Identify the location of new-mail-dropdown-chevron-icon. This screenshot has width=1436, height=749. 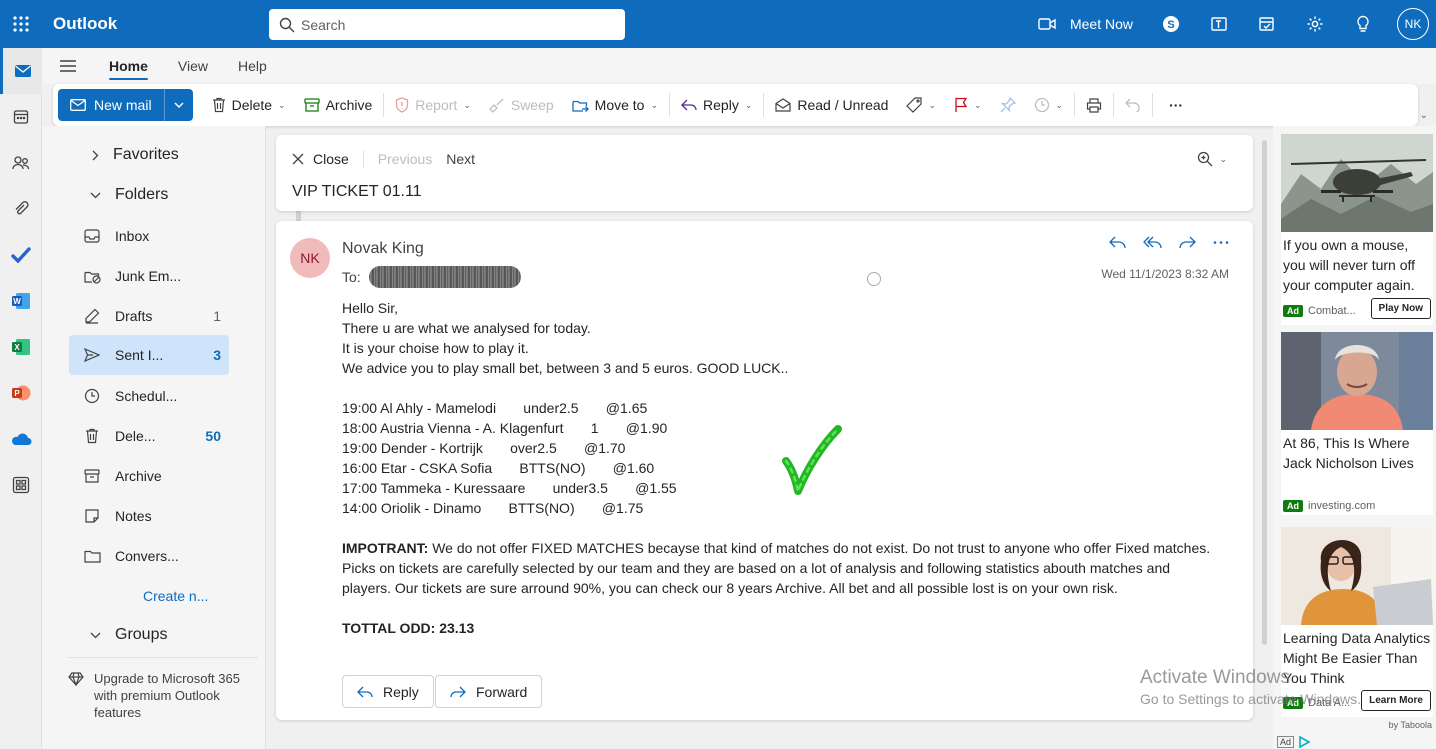
(179, 105).